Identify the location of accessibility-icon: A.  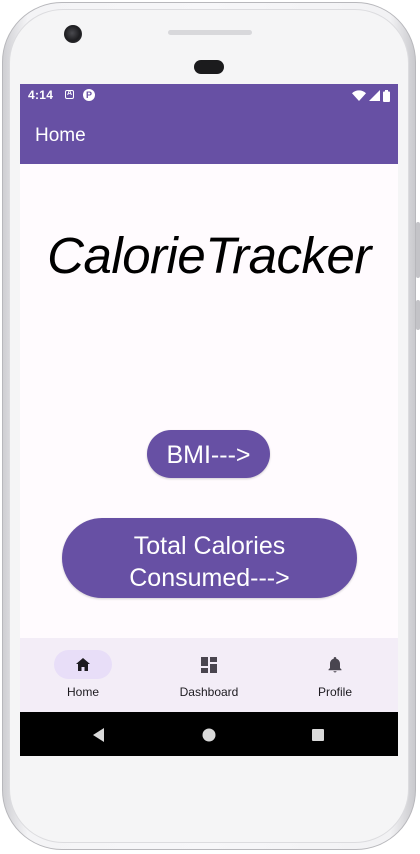
(69, 94).